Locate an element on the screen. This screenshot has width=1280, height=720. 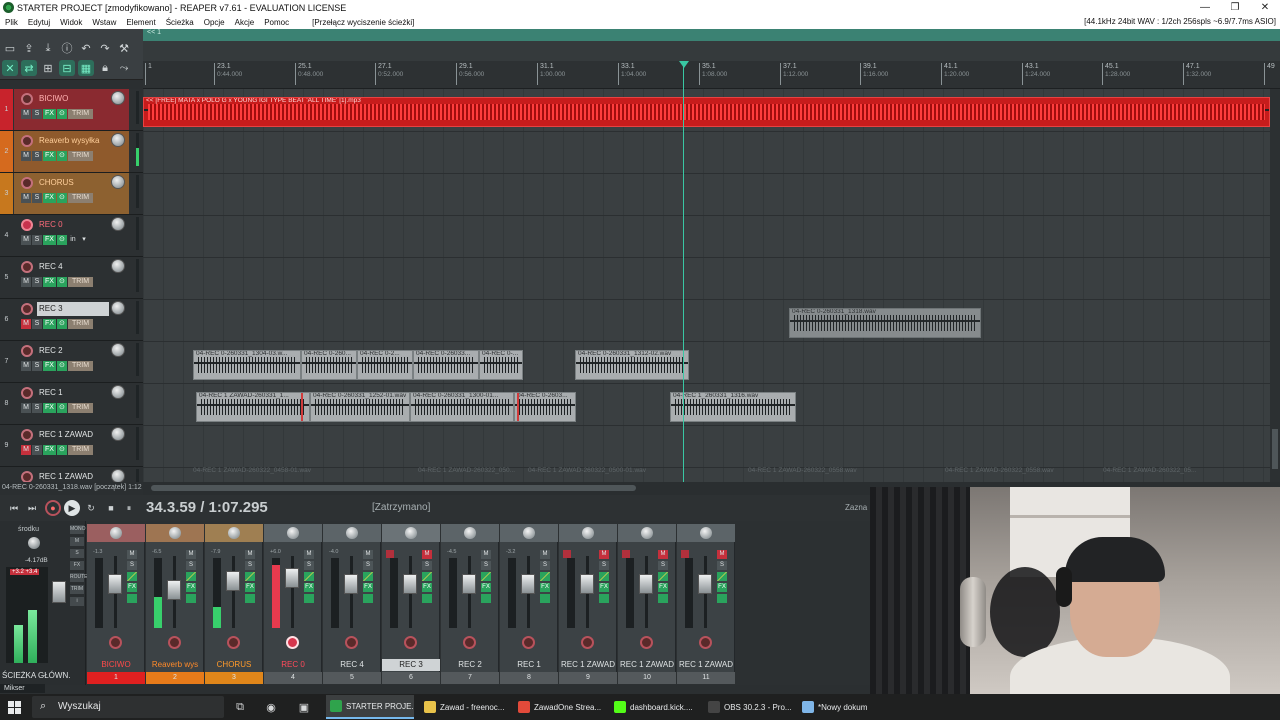
master-mono-button: MONO is located at coordinates (78, 529).